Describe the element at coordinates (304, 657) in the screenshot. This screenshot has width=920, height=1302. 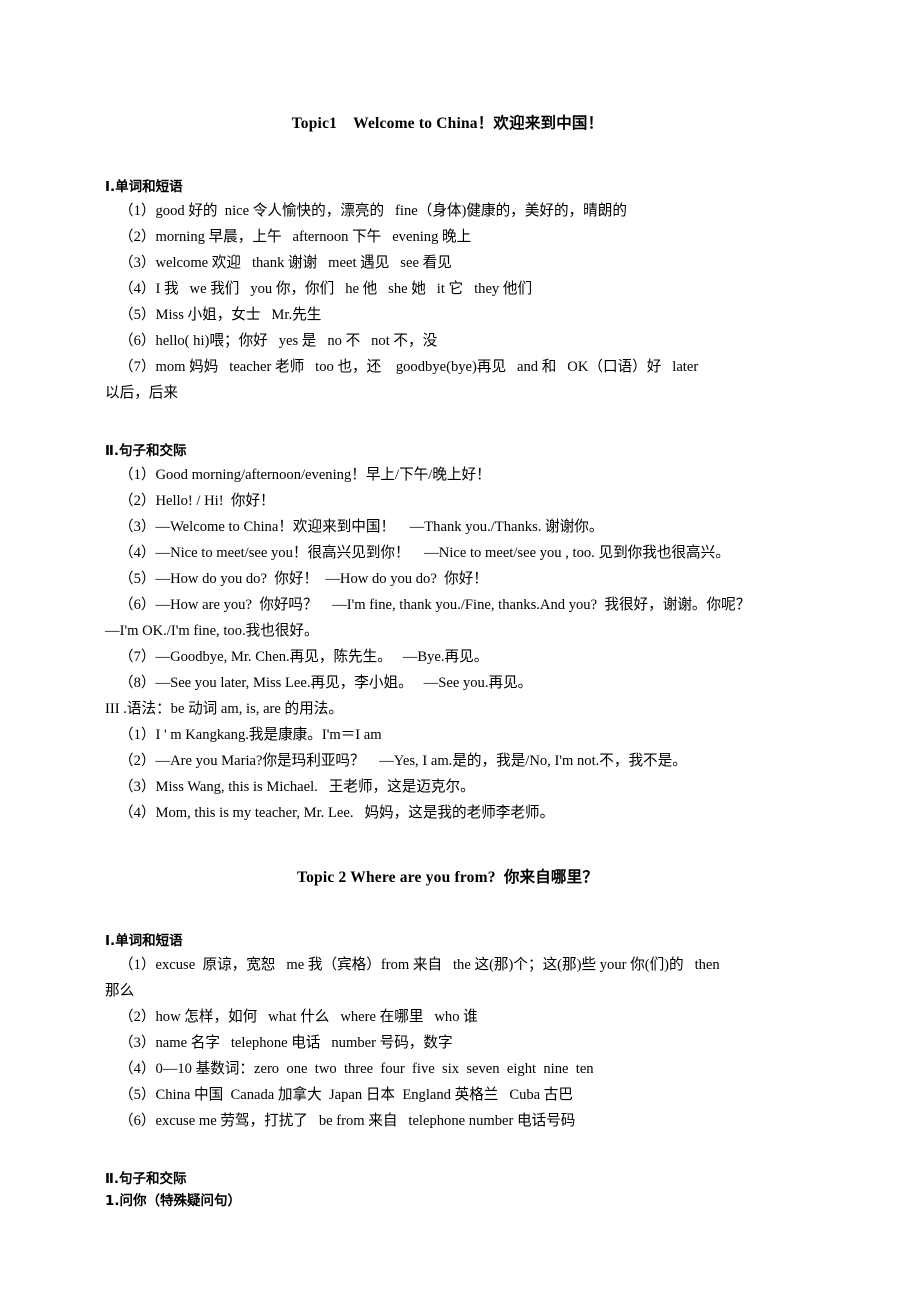
I see `sentence-line: （7）—Goodbye, Mr. Chen.再见，陈先生。 —Bye.再见。` at that location.